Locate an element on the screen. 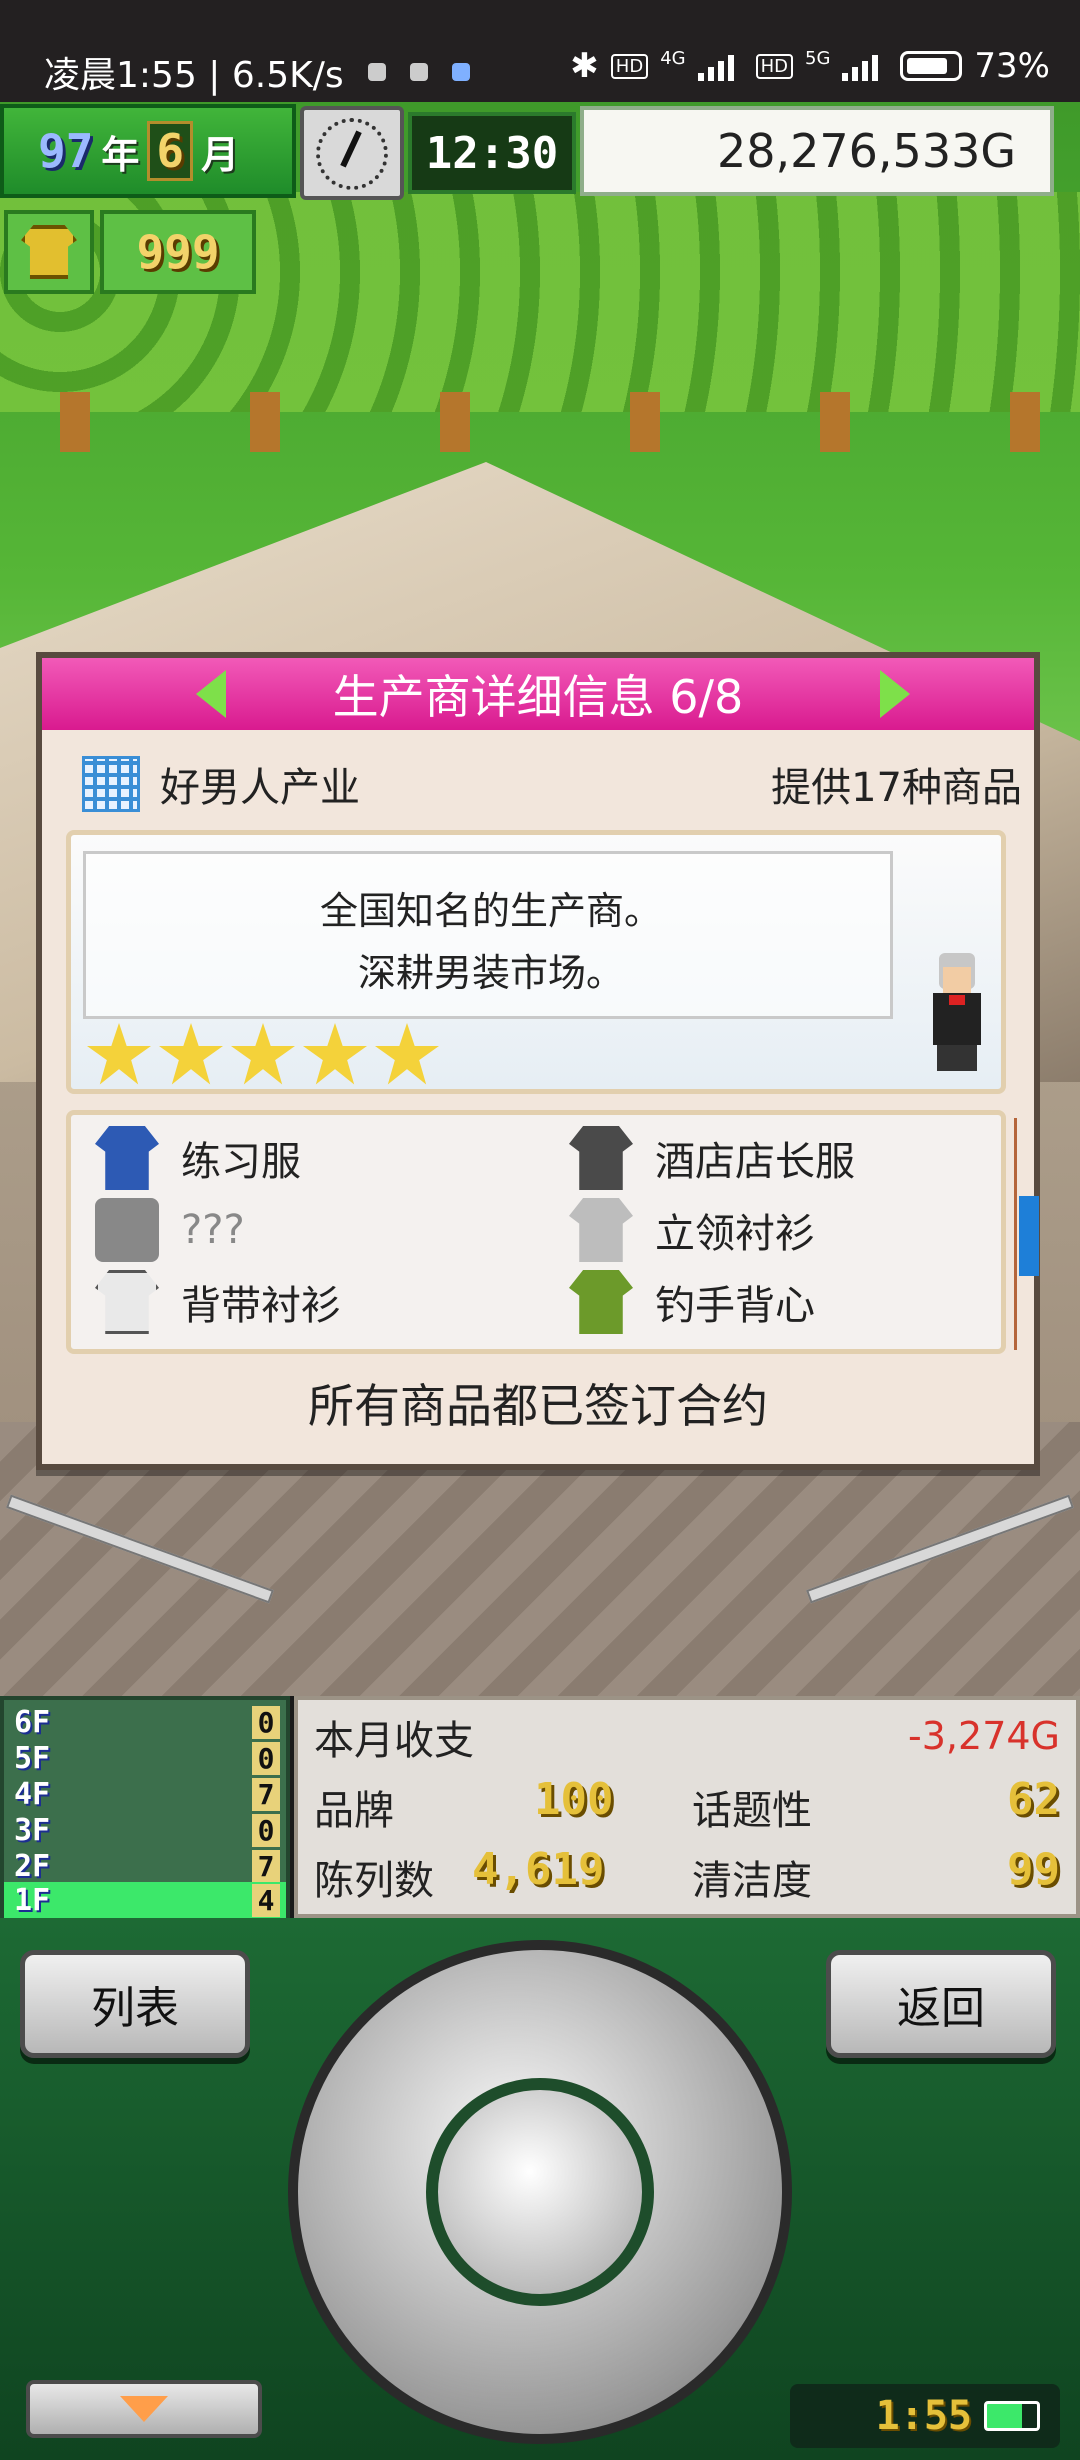 The width and height of the screenshot is (1080, 2460). date-display: 97 年 6 月 is located at coordinates (148, 151).